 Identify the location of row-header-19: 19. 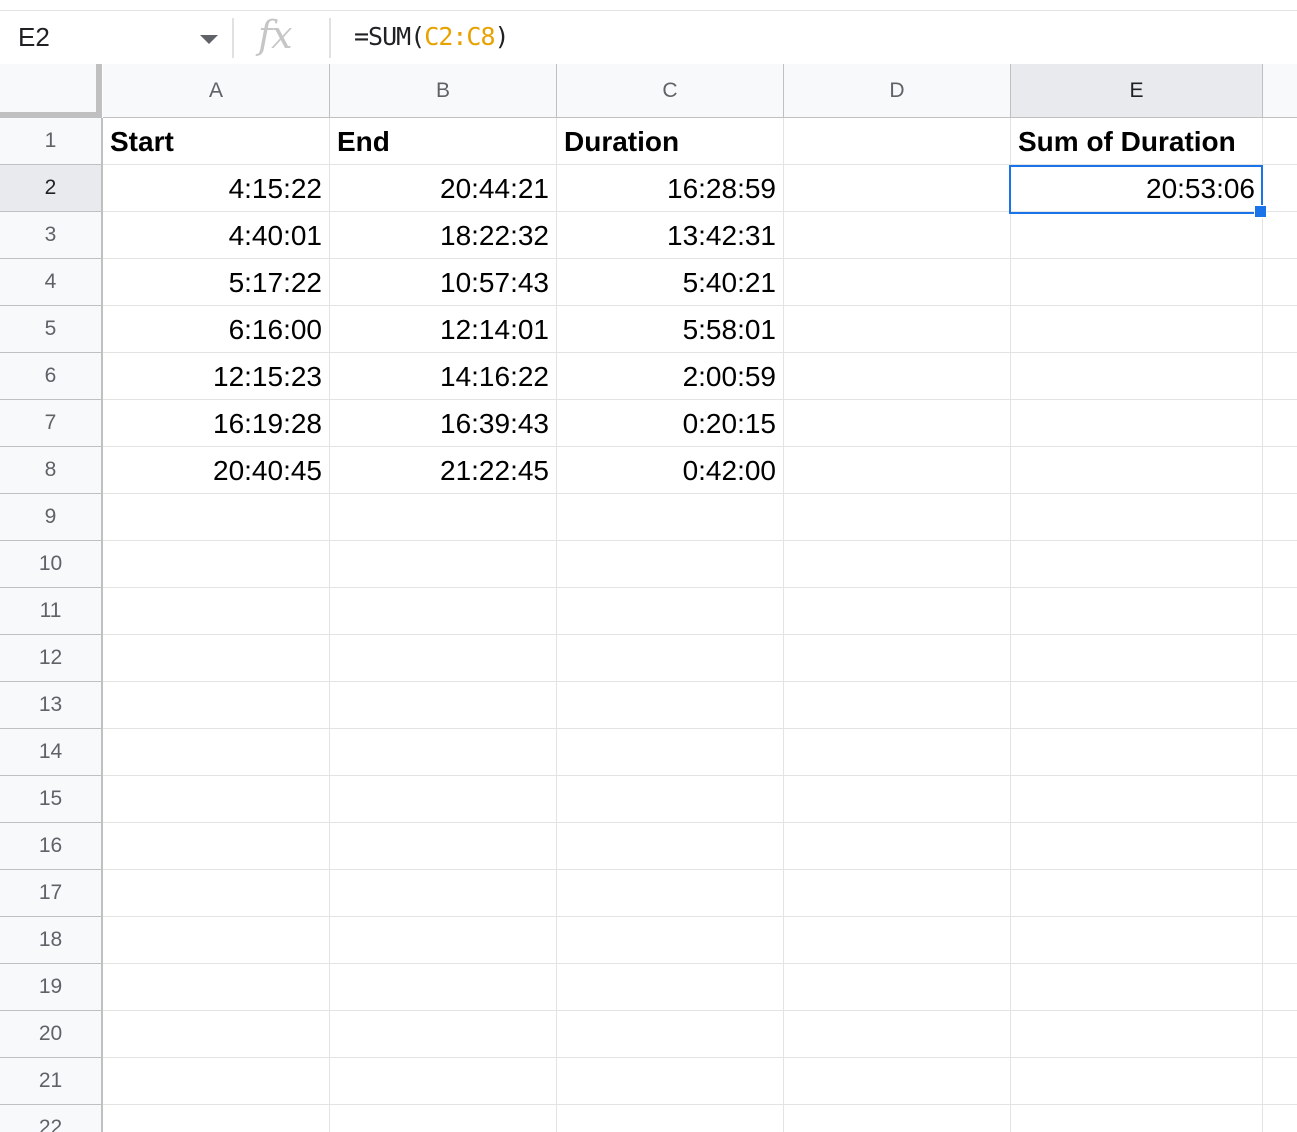
(51, 987).